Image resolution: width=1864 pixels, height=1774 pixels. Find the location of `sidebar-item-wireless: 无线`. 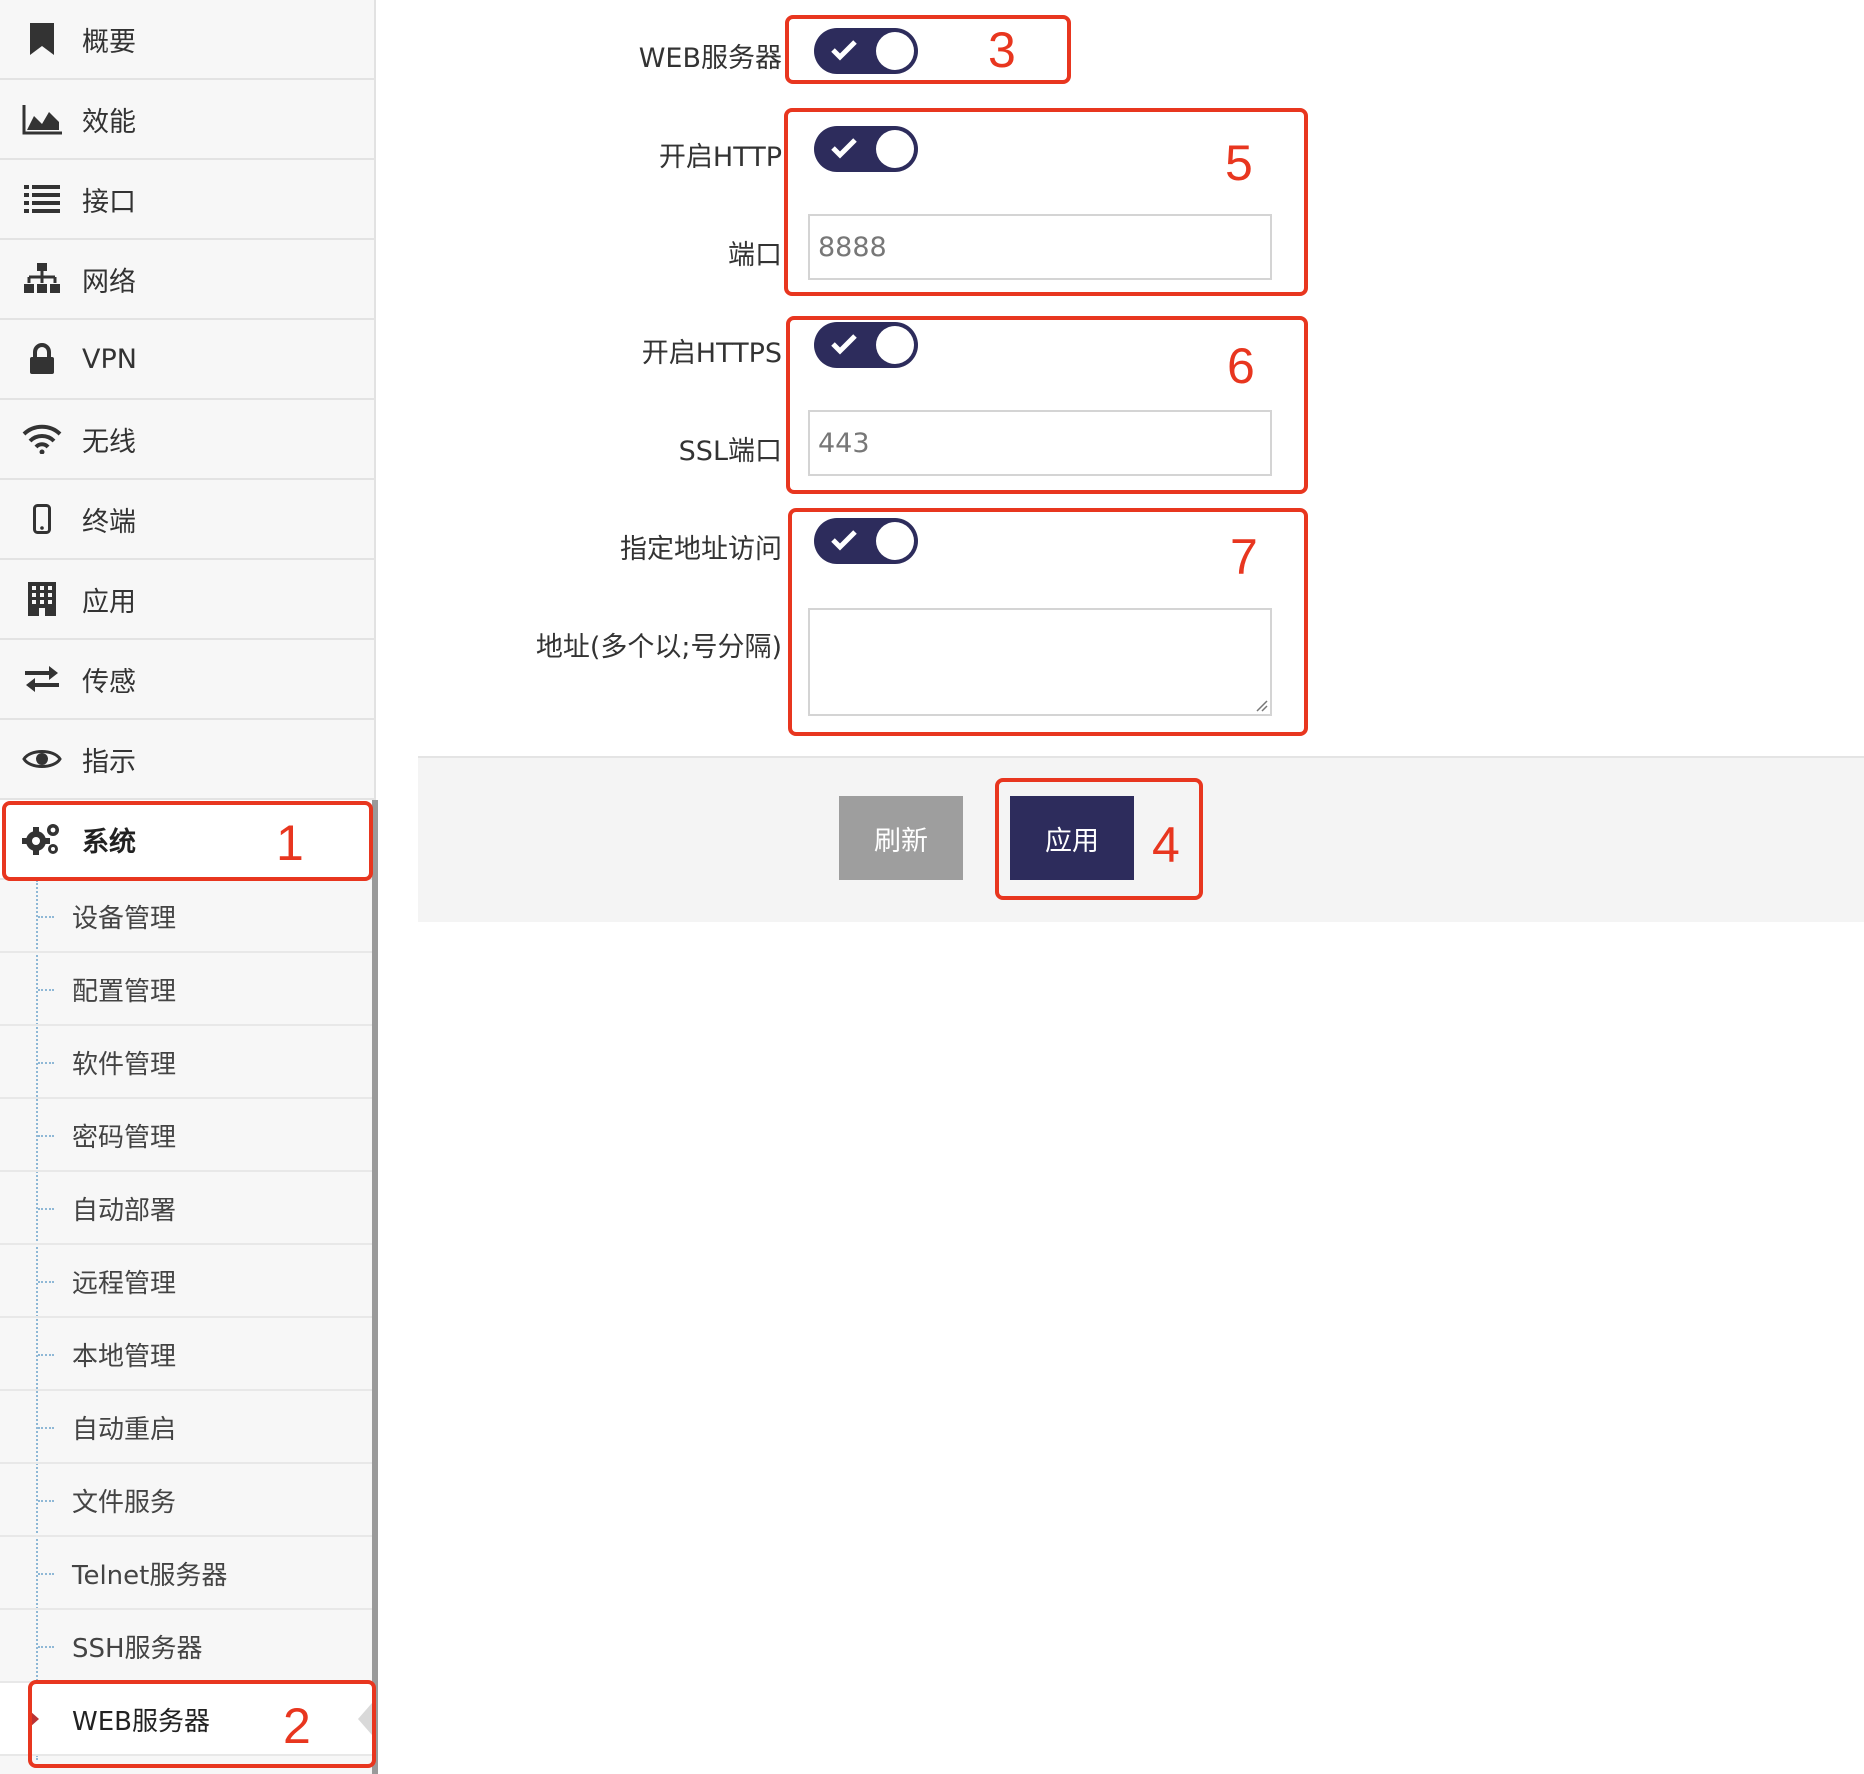

sidebar-item-wireless: 无线 is located at coordinates (188, 440).